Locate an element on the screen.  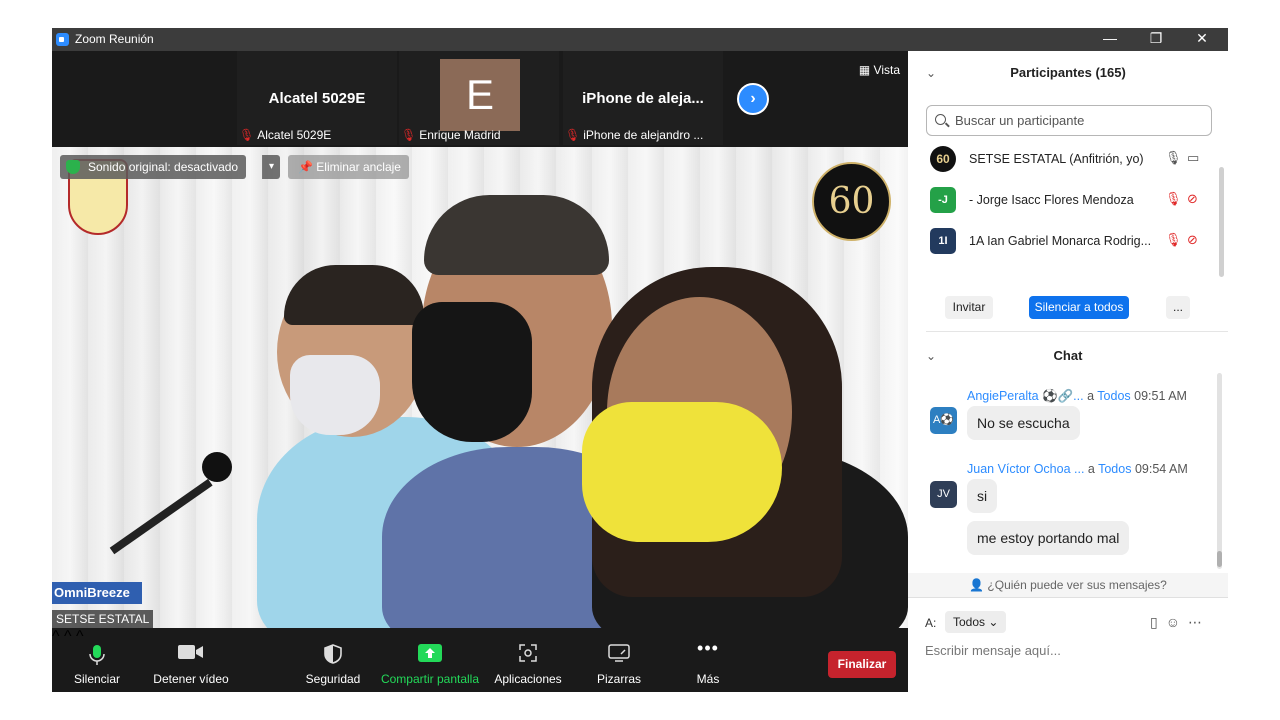
restore-button: ❐ is located at coordinates (1156, 39).